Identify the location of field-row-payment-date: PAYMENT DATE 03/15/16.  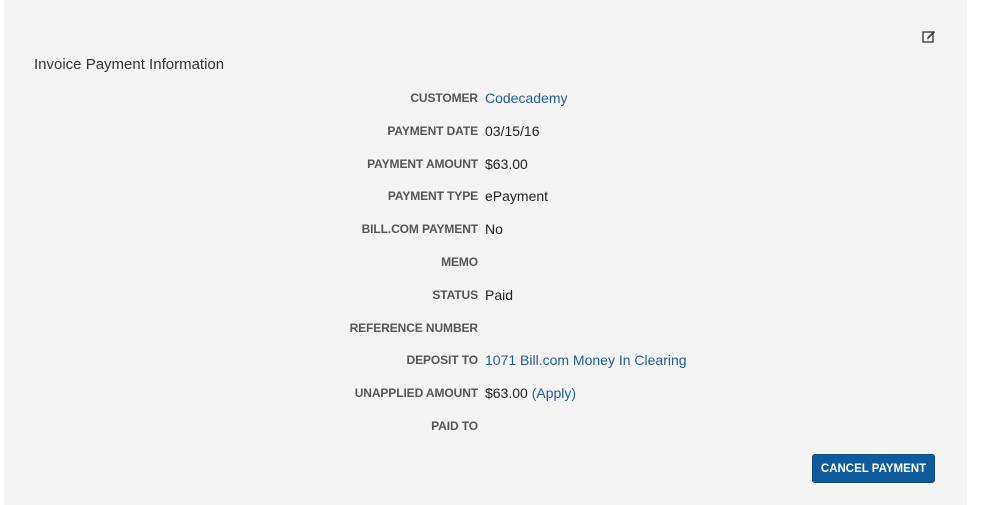
(485, 133).